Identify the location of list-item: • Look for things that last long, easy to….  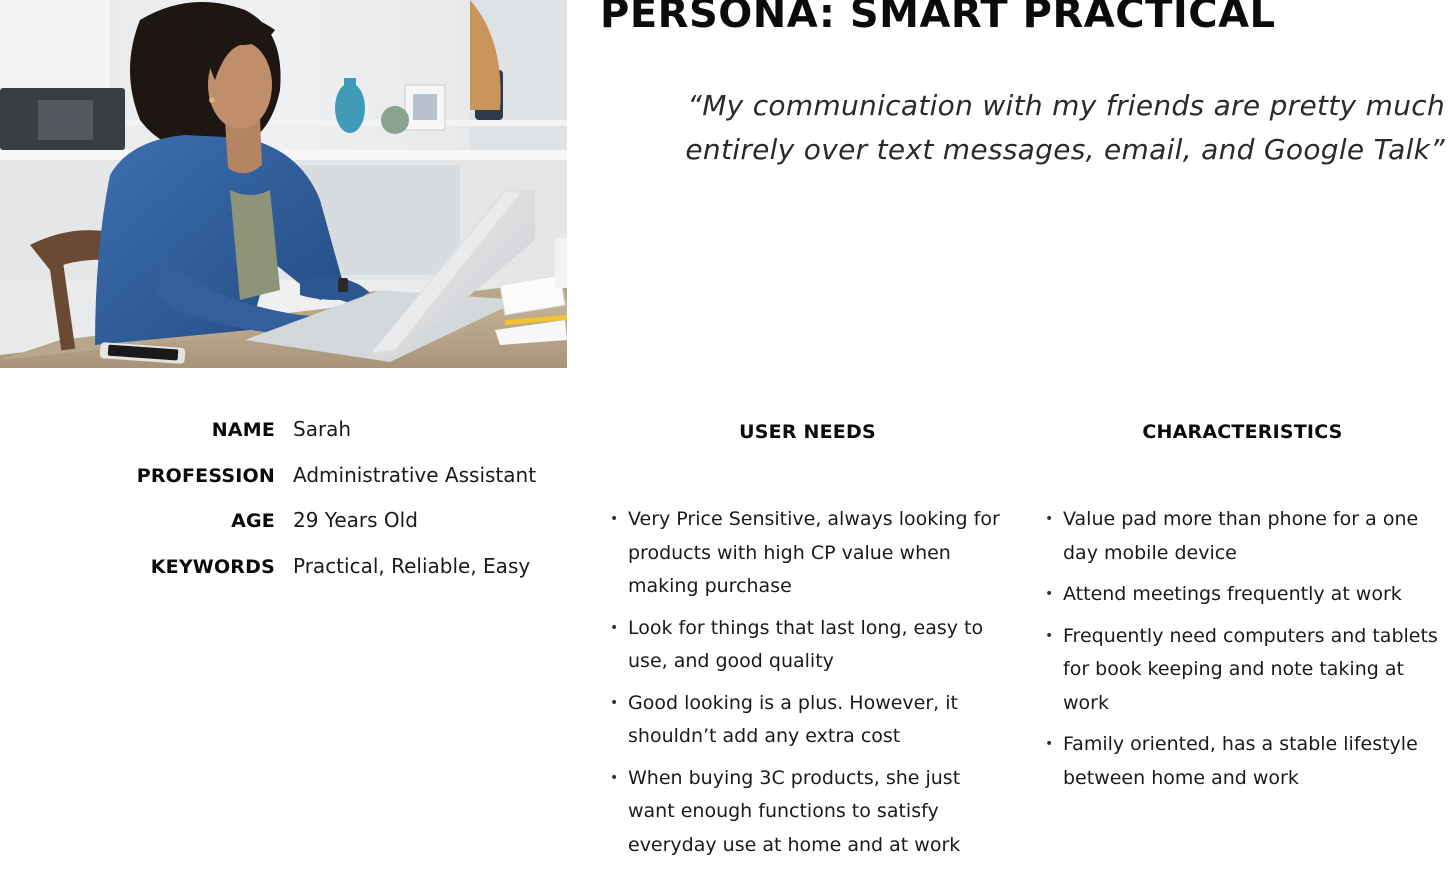
(807, 645).